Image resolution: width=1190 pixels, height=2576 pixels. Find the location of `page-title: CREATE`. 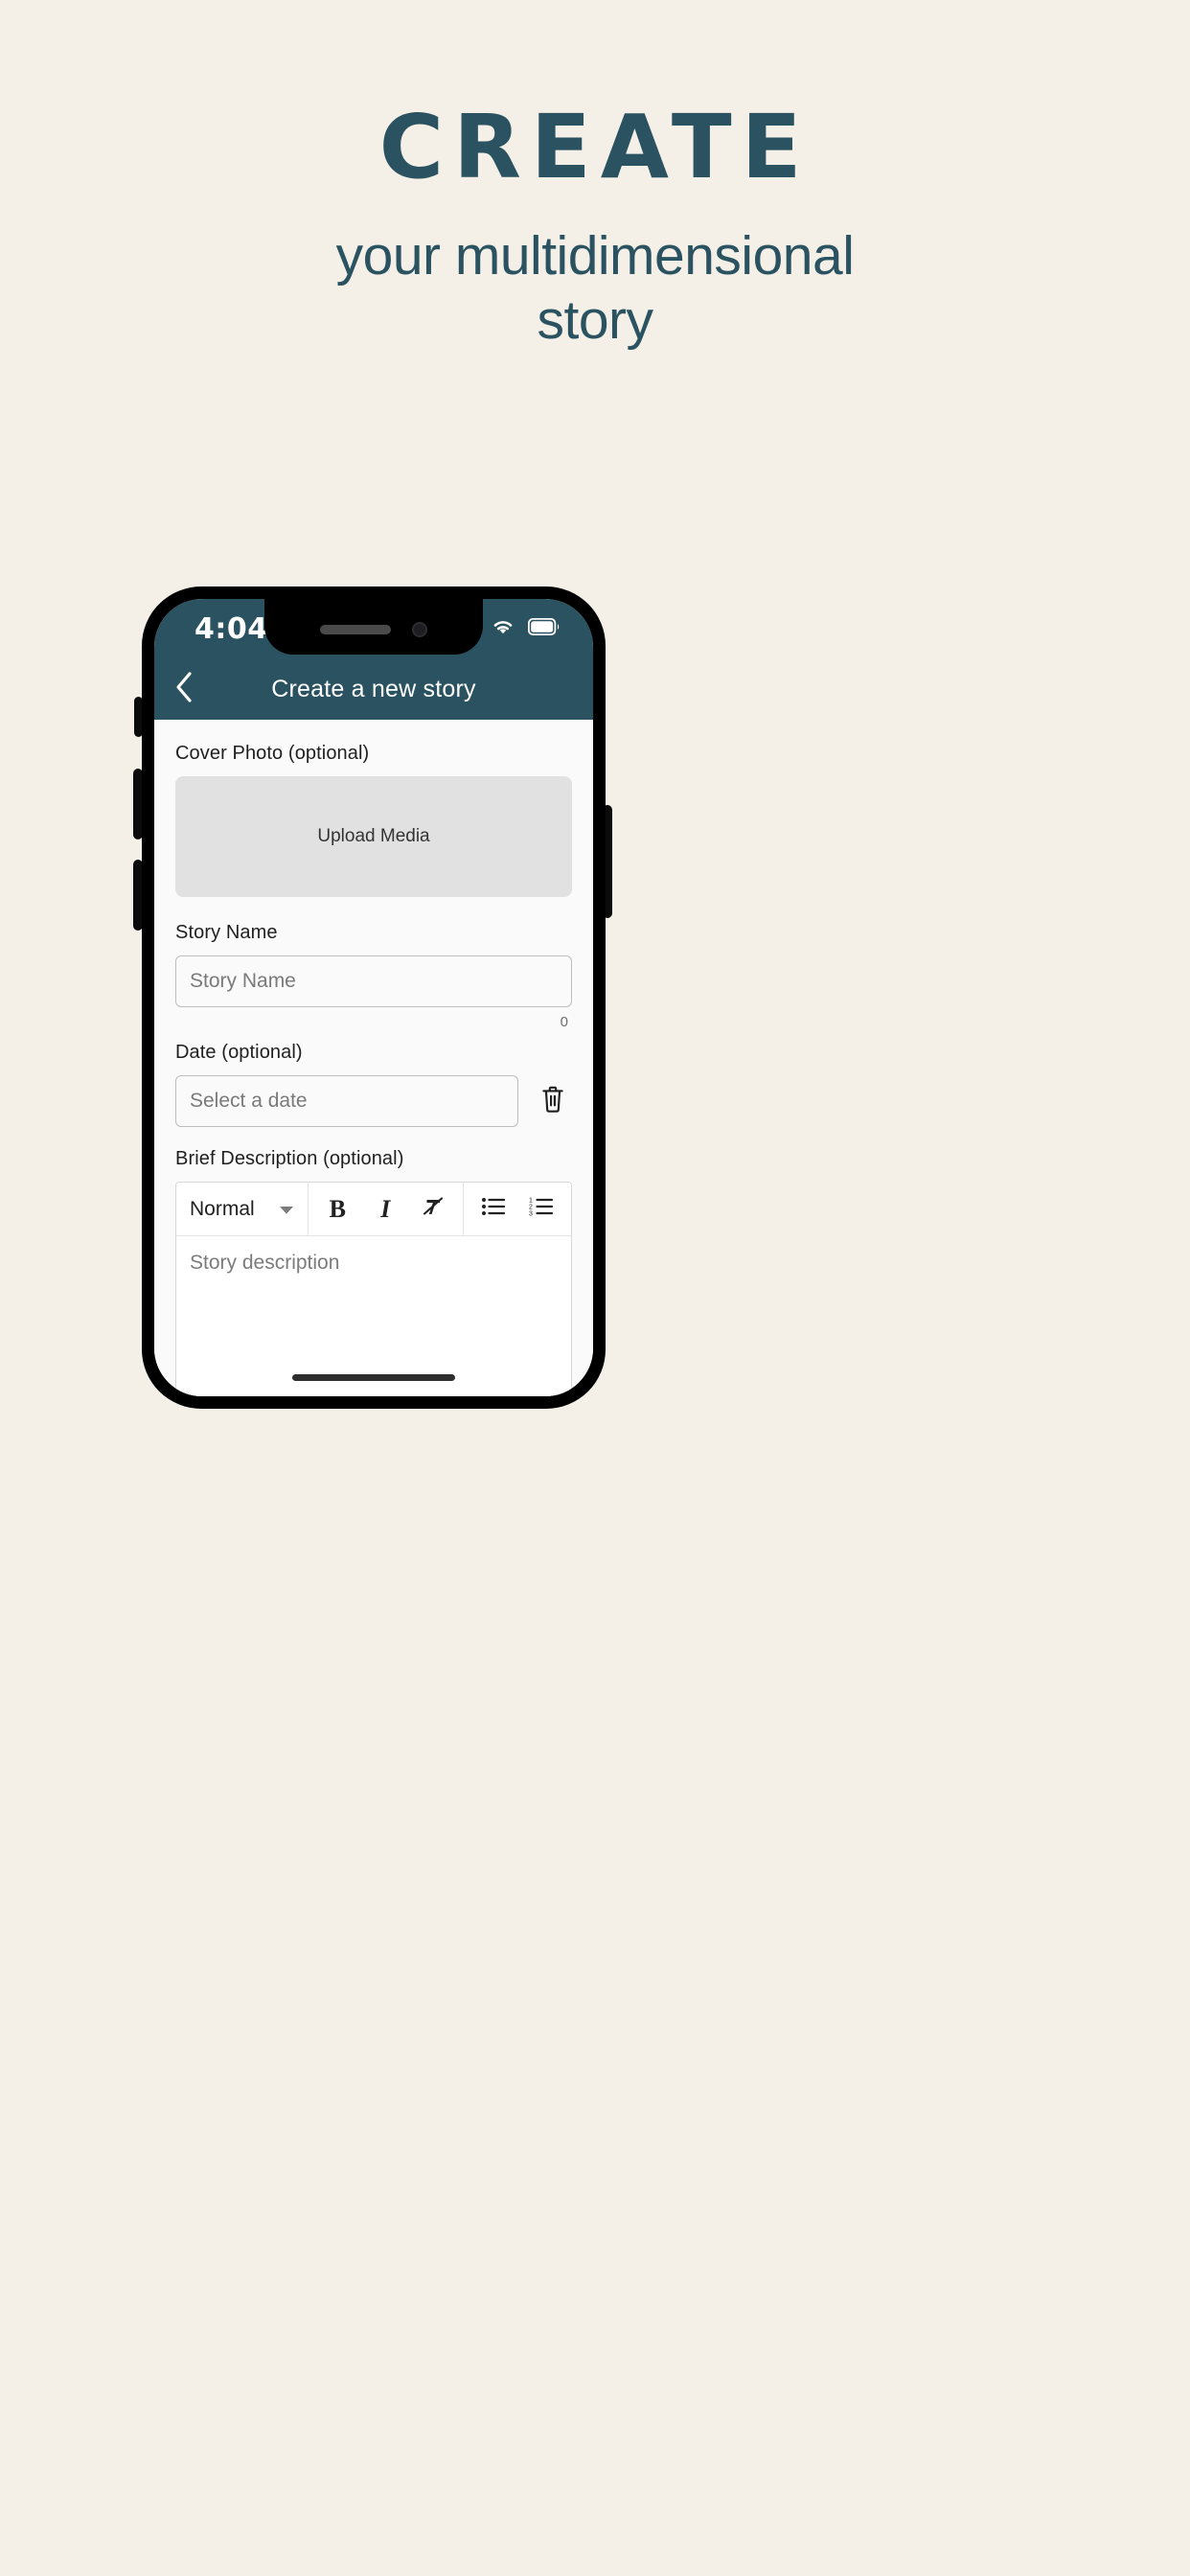

page-title: CREATE is located at coordinates (595, 147).